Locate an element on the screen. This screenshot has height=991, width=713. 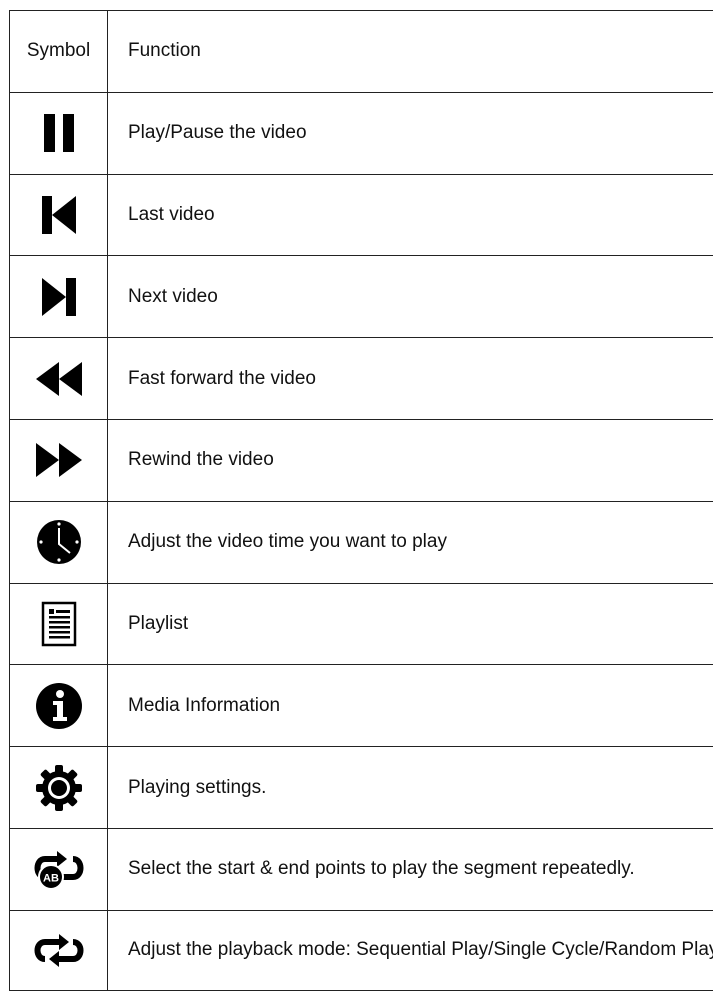
table-row: Fast forward the video is located at coordinates (361, 379).